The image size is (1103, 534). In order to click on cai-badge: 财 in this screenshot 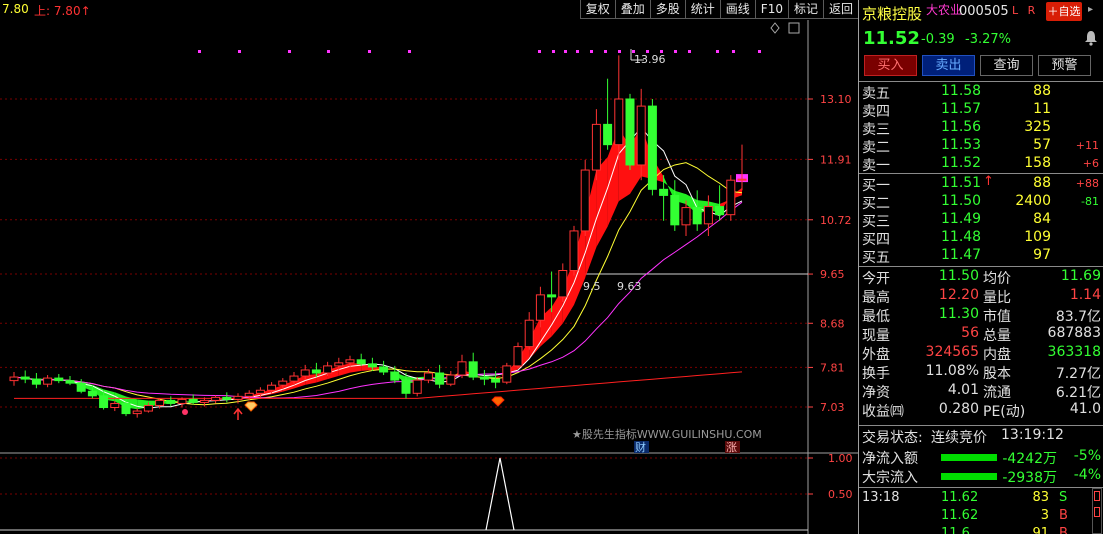, I will do `click(640, 447)`.